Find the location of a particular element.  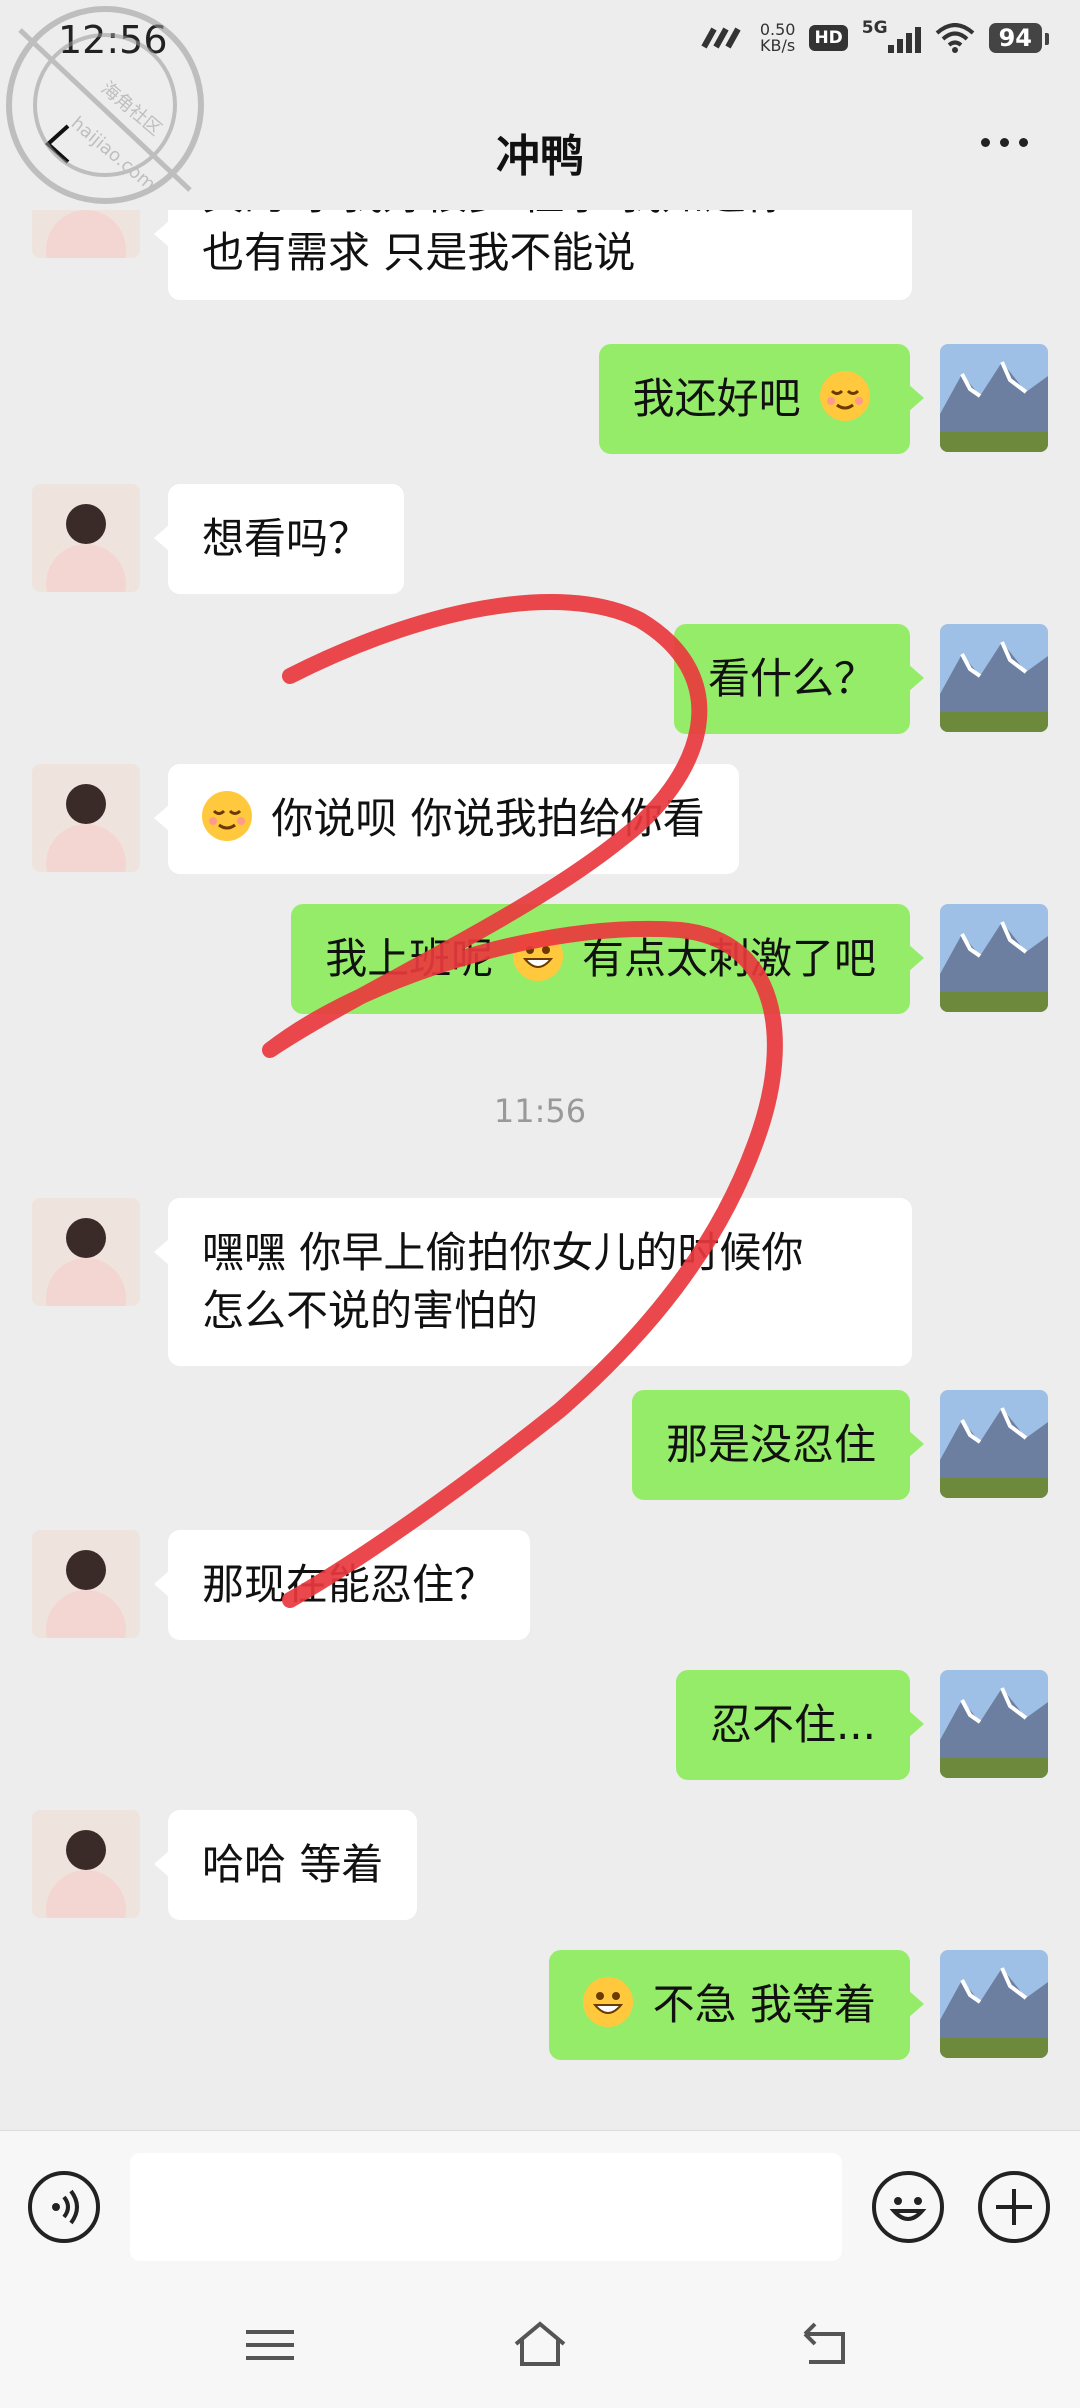

network-activity-icon is located at coordinates (721, 38).